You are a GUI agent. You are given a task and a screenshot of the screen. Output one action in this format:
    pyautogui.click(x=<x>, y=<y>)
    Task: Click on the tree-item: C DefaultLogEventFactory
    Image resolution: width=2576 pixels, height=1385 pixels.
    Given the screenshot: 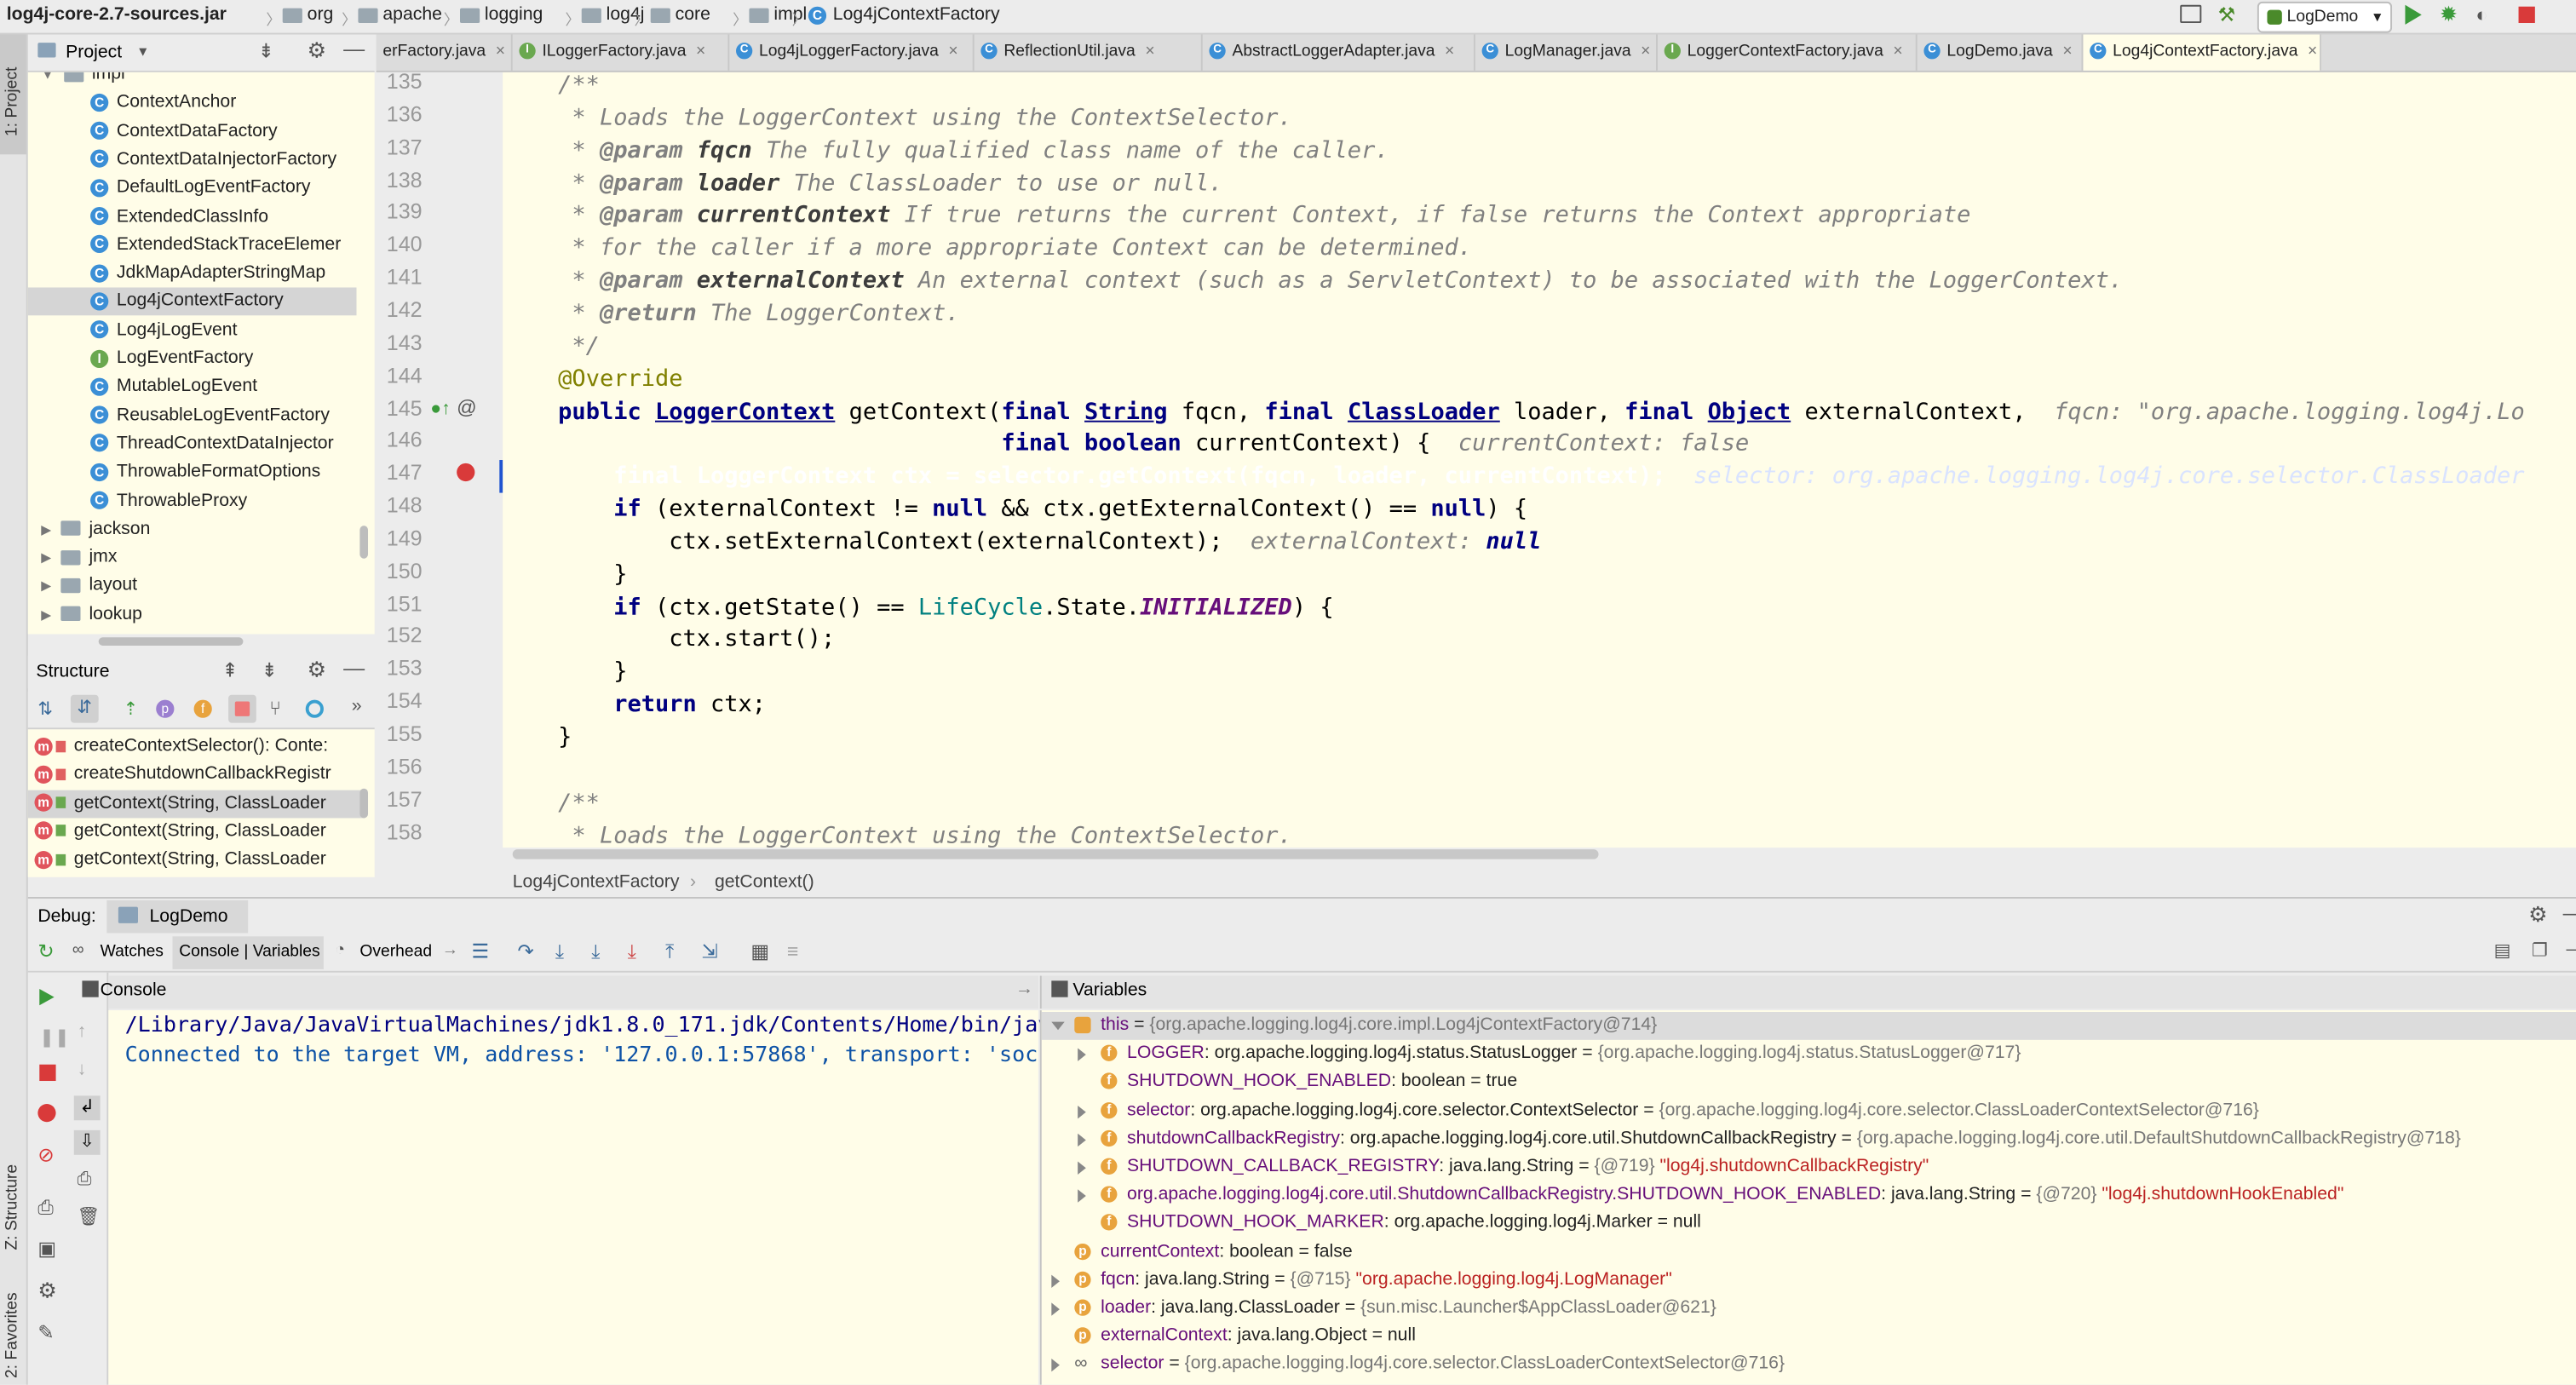 What is the action you would take?
    pyautogui.click(x=193, y=189)
    